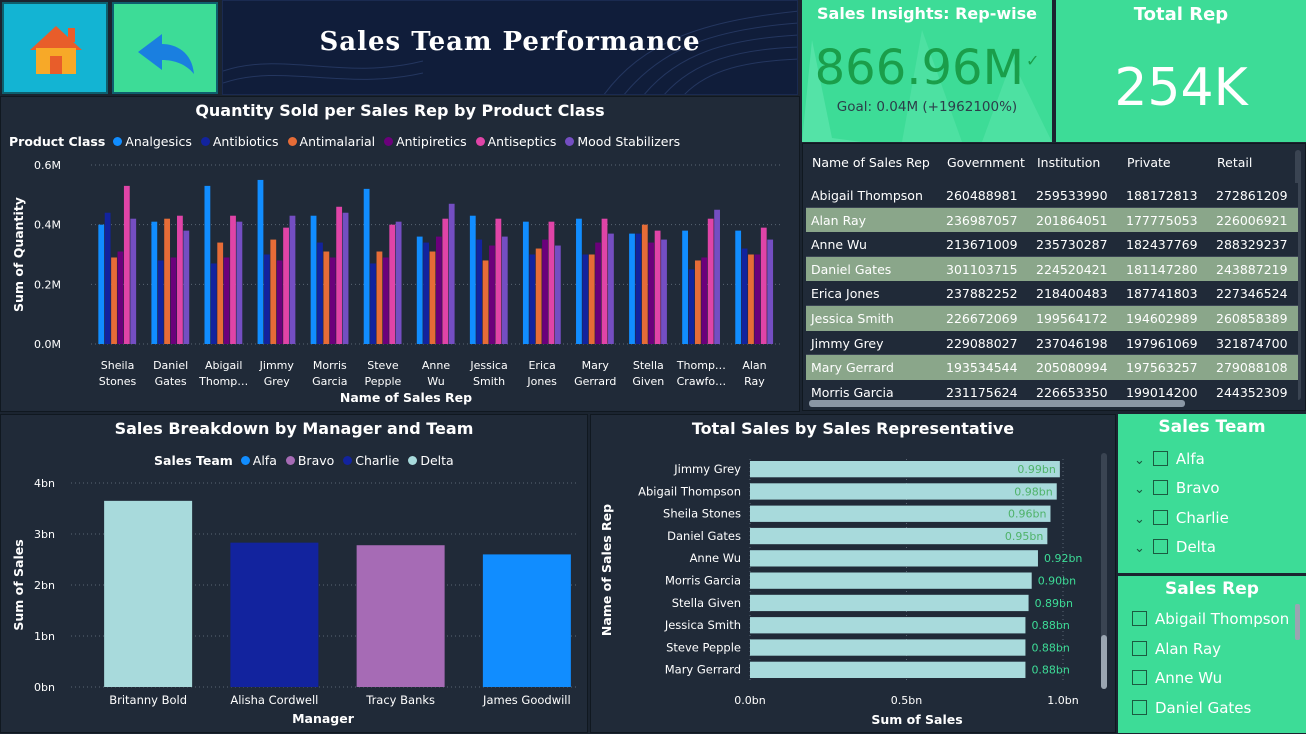 This screenshot has width=1306, height=734. What do you see at coordinates (839, 220) in the screenshot?
I see `table-cell: Alan Ray` at bounding box center [839, 220].